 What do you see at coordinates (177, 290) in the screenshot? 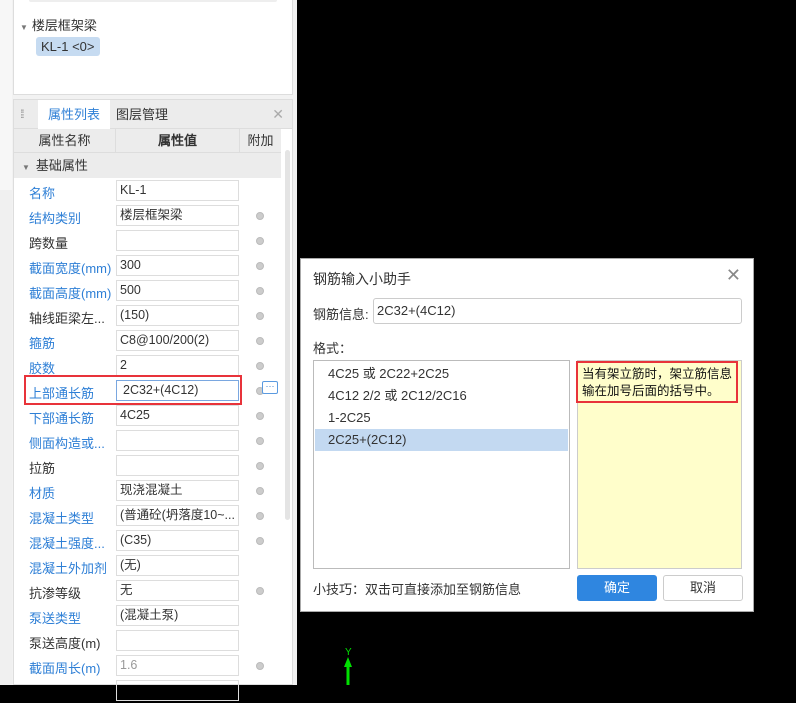
I see `property-value-input: 500` at bounding box center [177, 290].